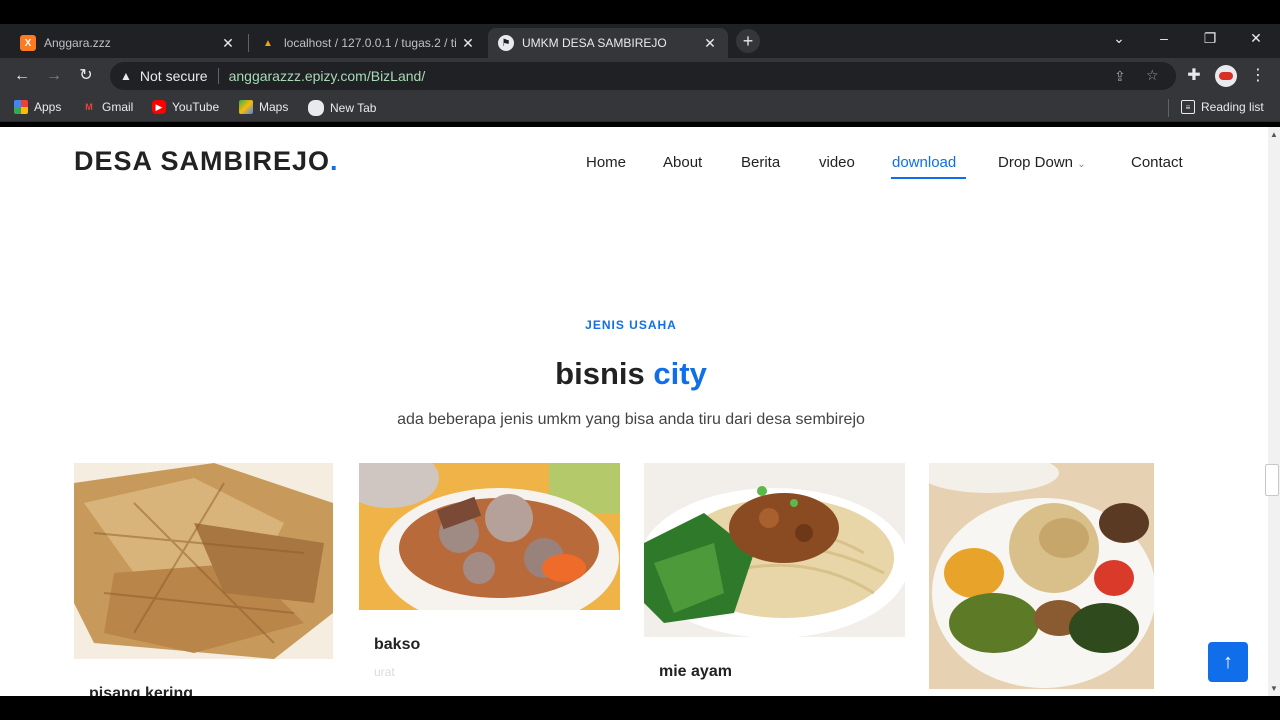 The image size is (1280, 720). I want to click on nav-active-underline, so click(928, 178).